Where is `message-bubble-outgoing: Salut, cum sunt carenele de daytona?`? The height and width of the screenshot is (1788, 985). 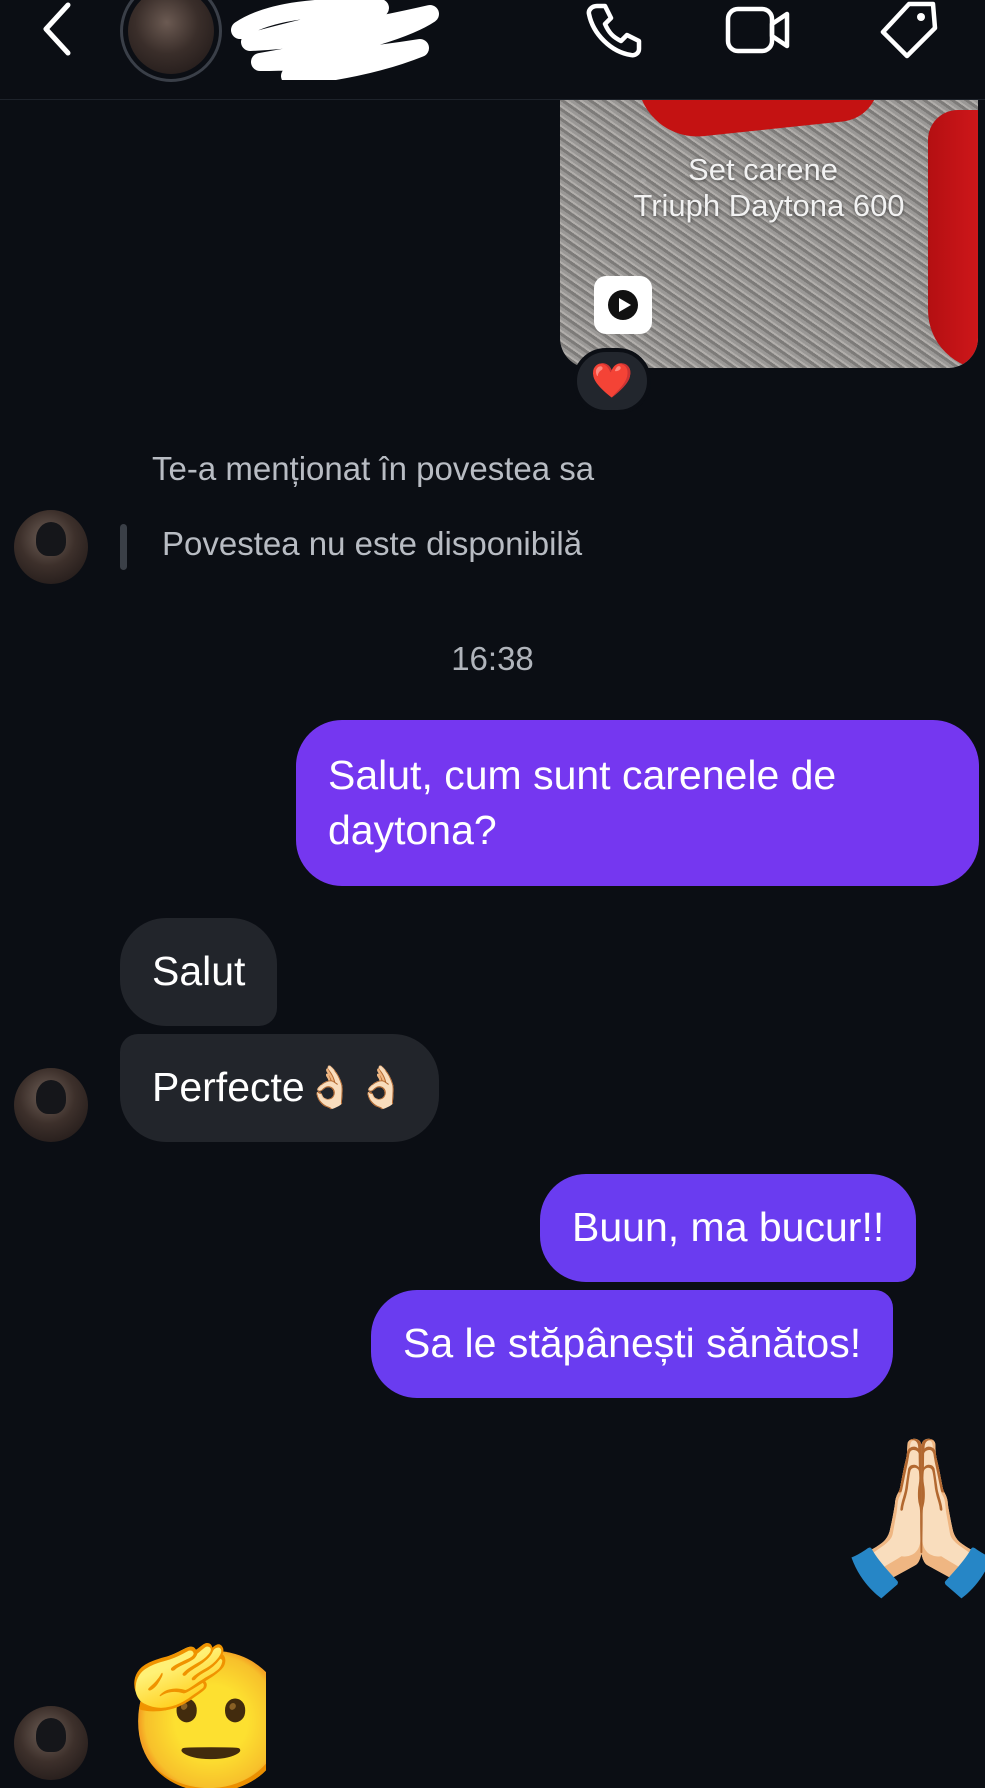
message-bubble-outgoing: Salut, cum sunt carenele de daytona? is located at coordinates (637, 803).